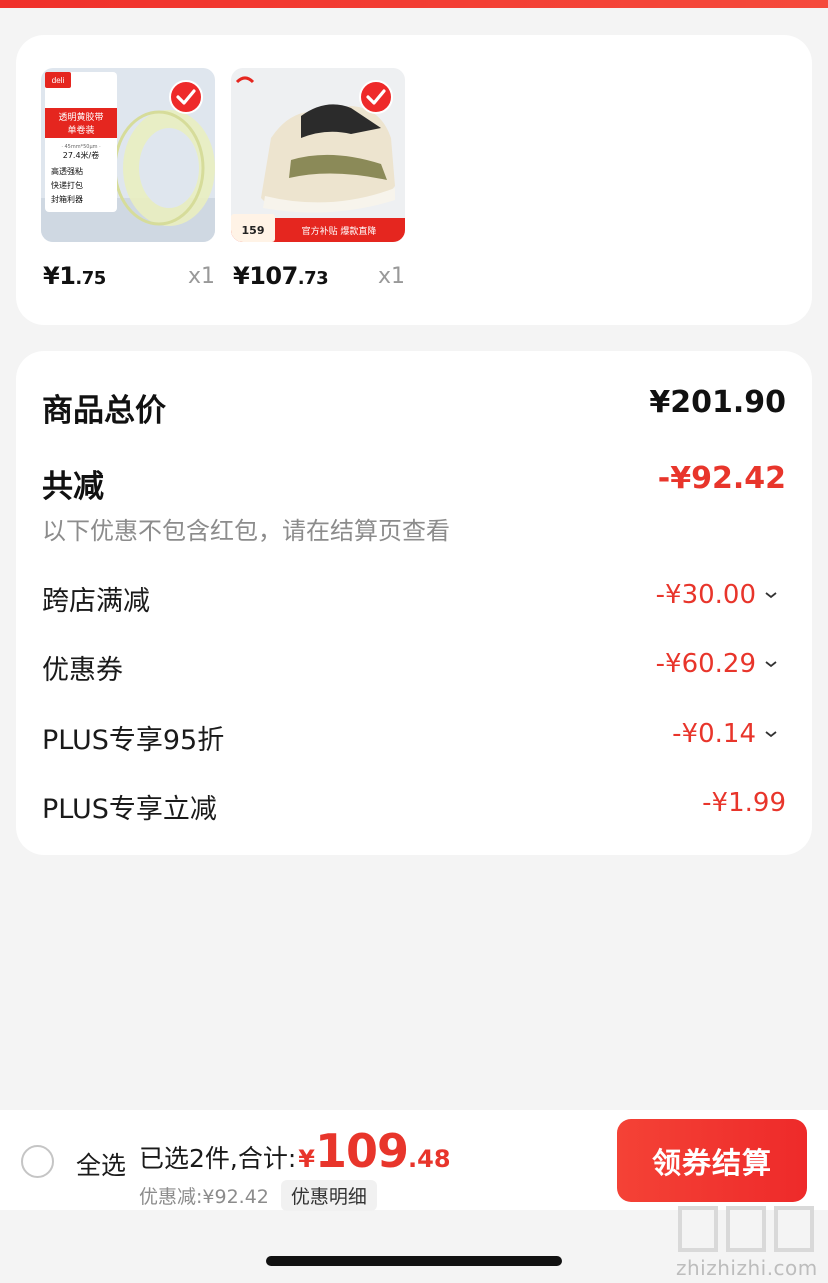 Image resolution: width=828 pixels, height=1283 pixels. Describe the element at coordinates (712, 1160) in the screenshot. I see `checkout-button: 领券结算` at that location.